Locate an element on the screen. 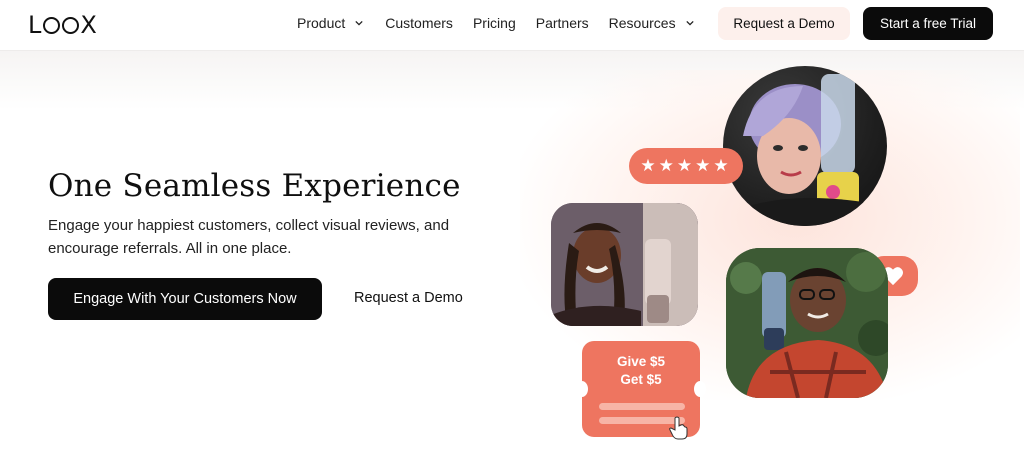  request-demo-link: Request a Demo is located at coordinates (408, 298).